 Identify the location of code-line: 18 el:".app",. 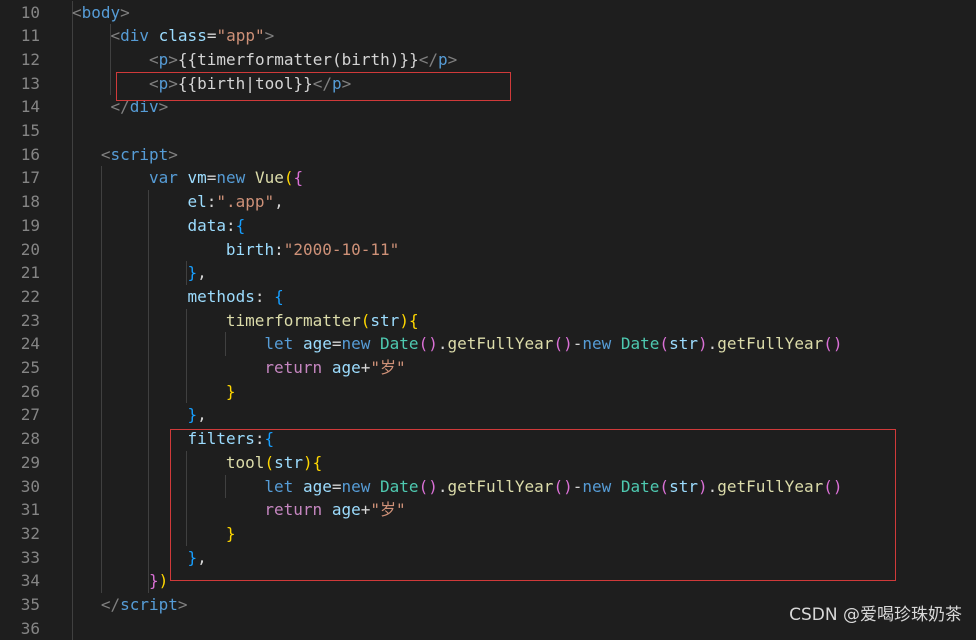
(488, 202).